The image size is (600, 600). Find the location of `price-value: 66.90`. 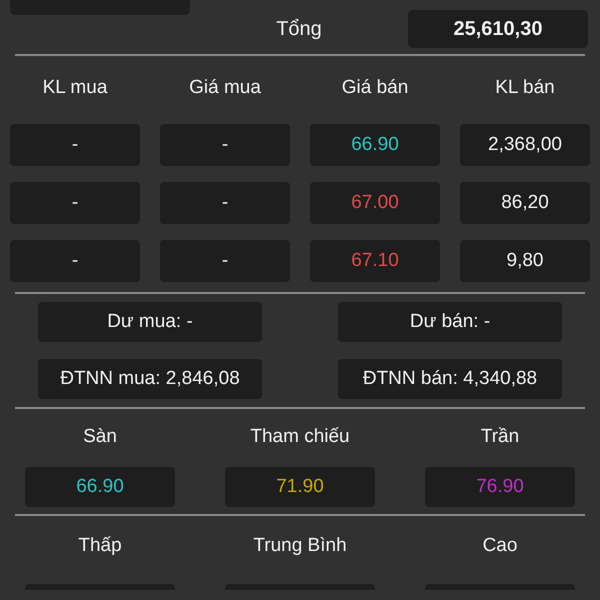

price-value: 66.90 is located at coordinates (100, 487).